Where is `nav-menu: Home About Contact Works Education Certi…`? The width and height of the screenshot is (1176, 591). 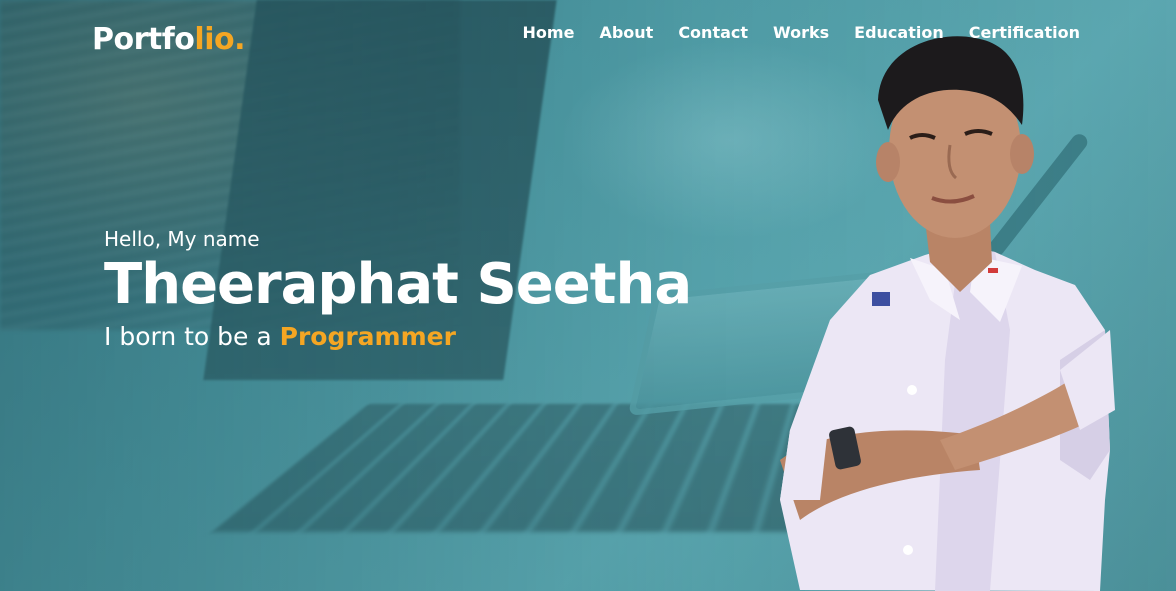
nav-menu: Home About Contact Works Education Certi… is located at coordinates (801, 32).